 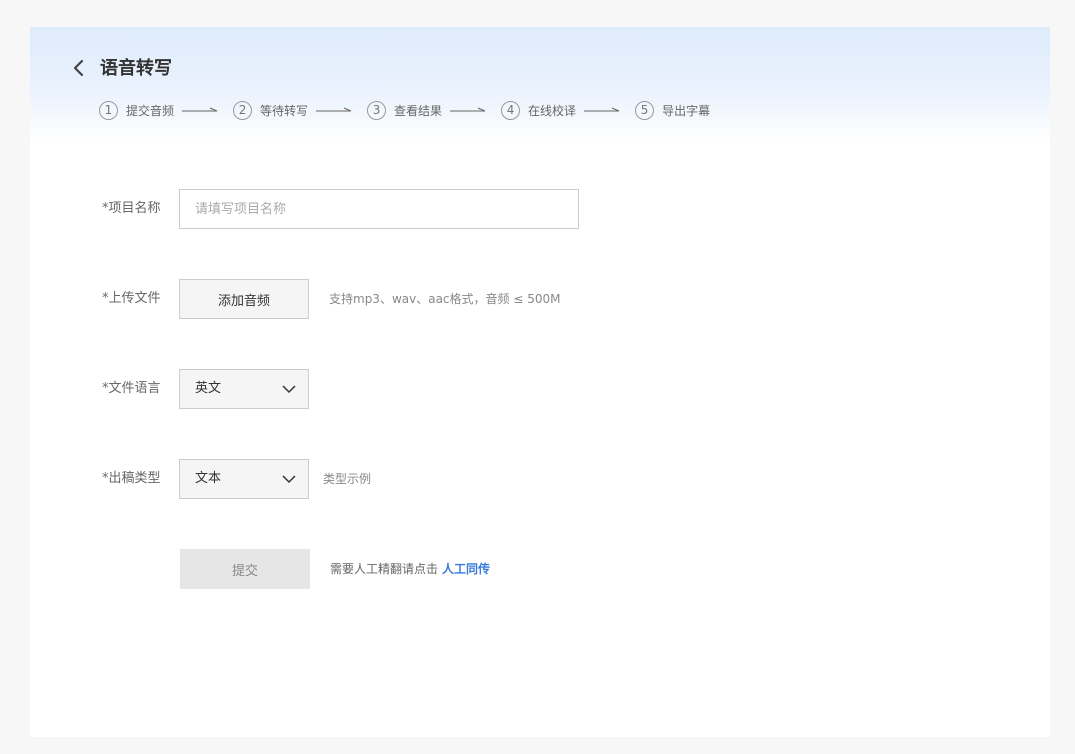 What do you see at coordinates (552, 110) in the screenshot?
I see `step-label: 在线校译` at bounding box center [552, 110].